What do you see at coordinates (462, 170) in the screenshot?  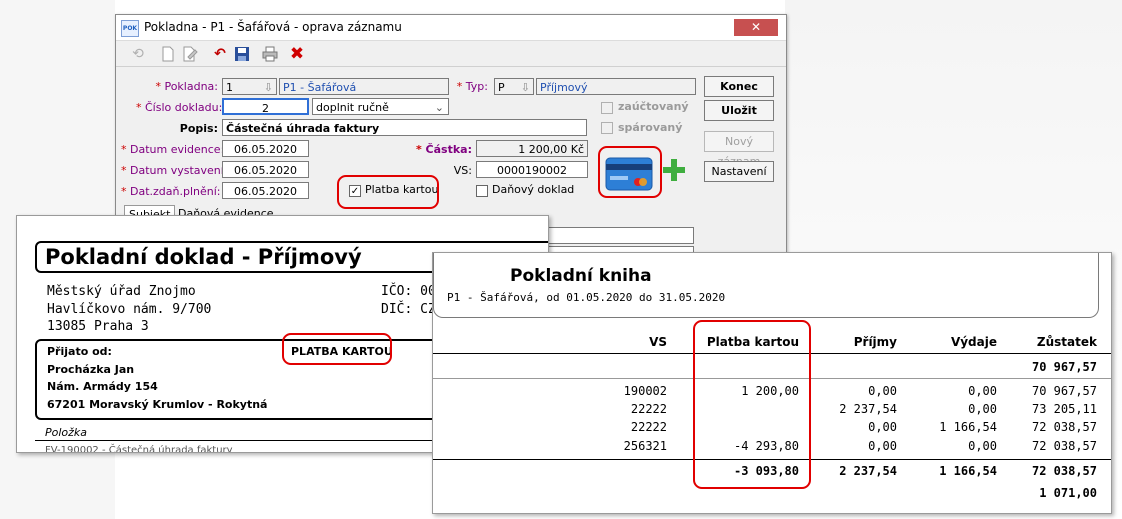 I see `vs-label: VS:` at bounding box center [462, 170].